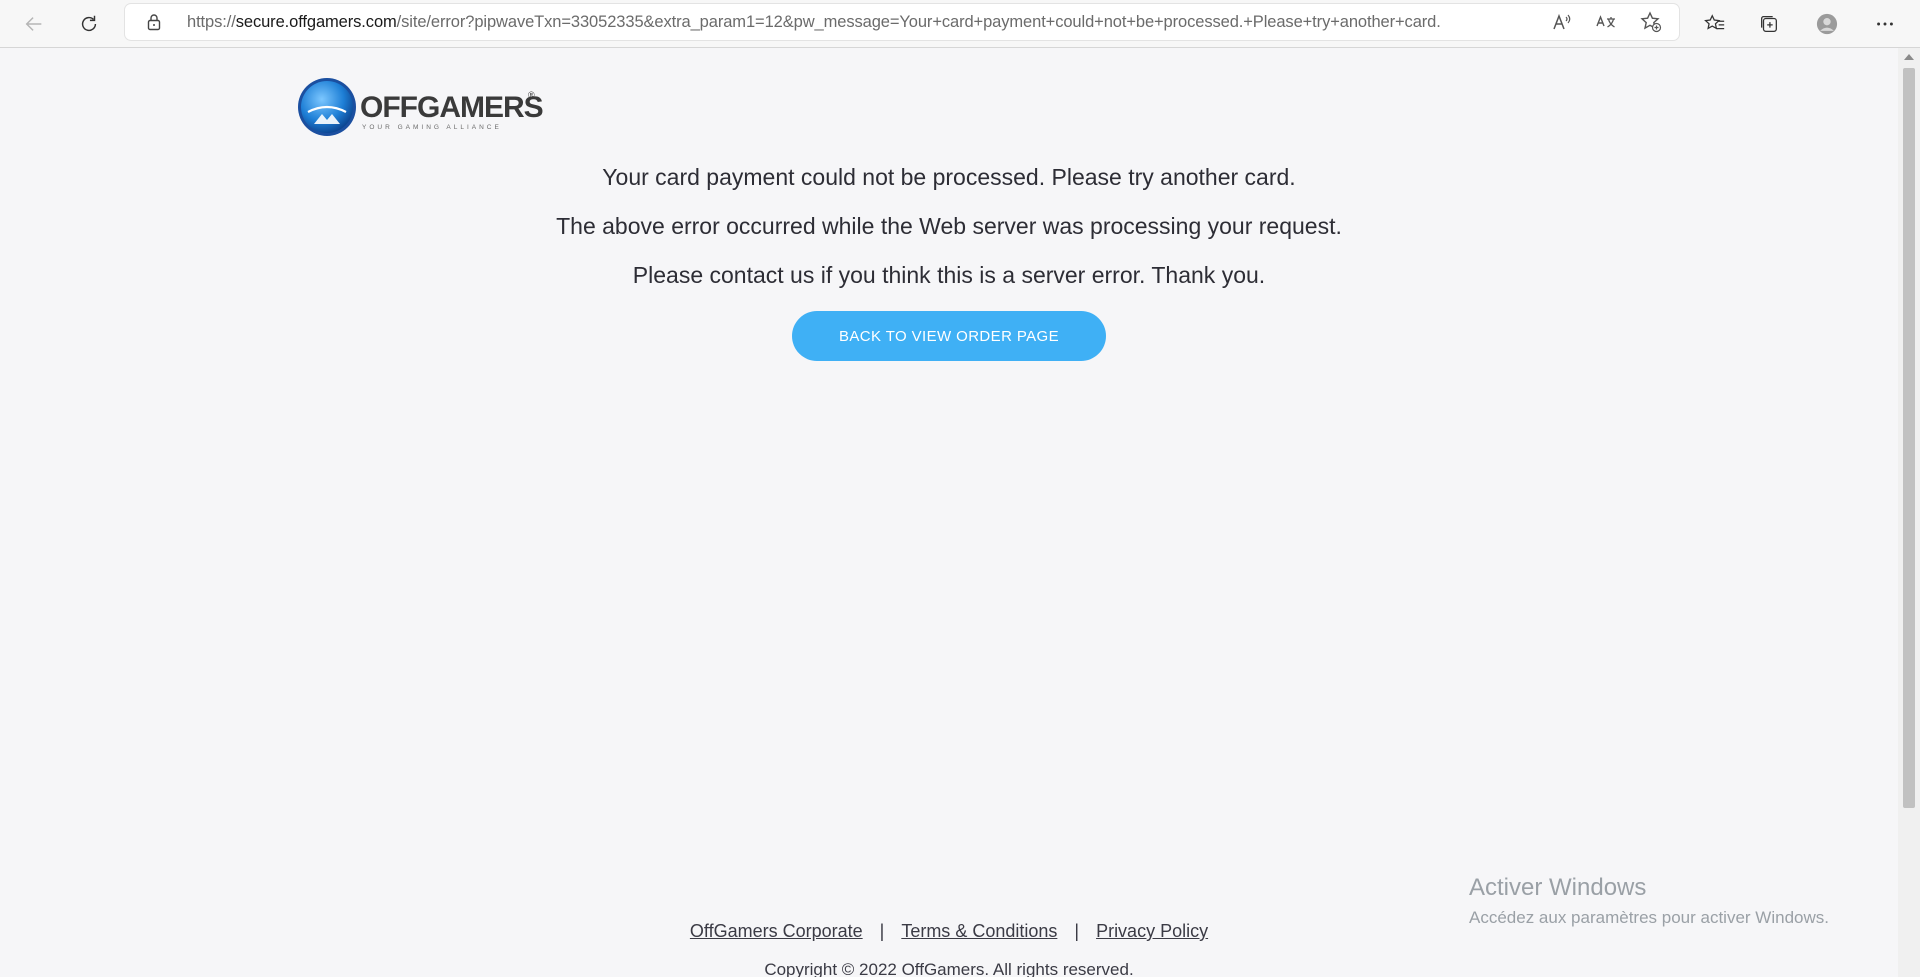  What do you see at coordinates (452, 107) in the screenshot?
I see `logo-wordmark: OFFGAMERS` at bounding box center [452, 107].